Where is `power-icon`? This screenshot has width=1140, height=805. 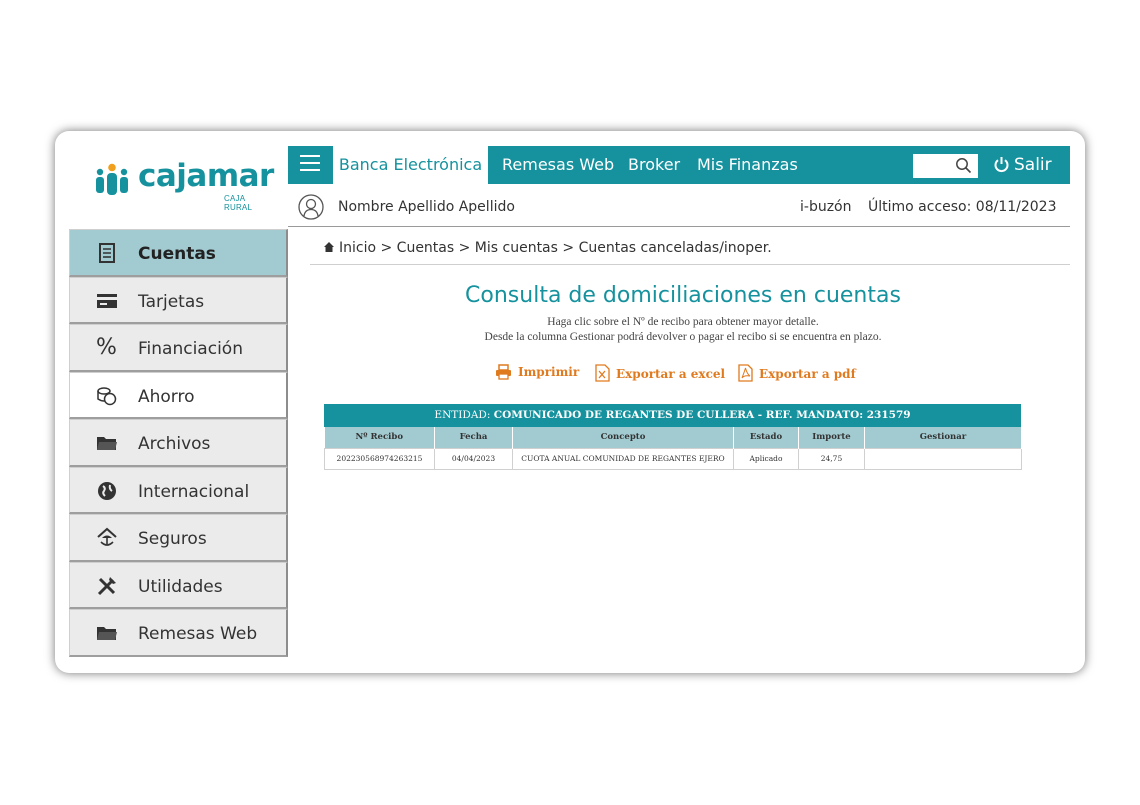
power-icon is located at coordinates (1001, 164).